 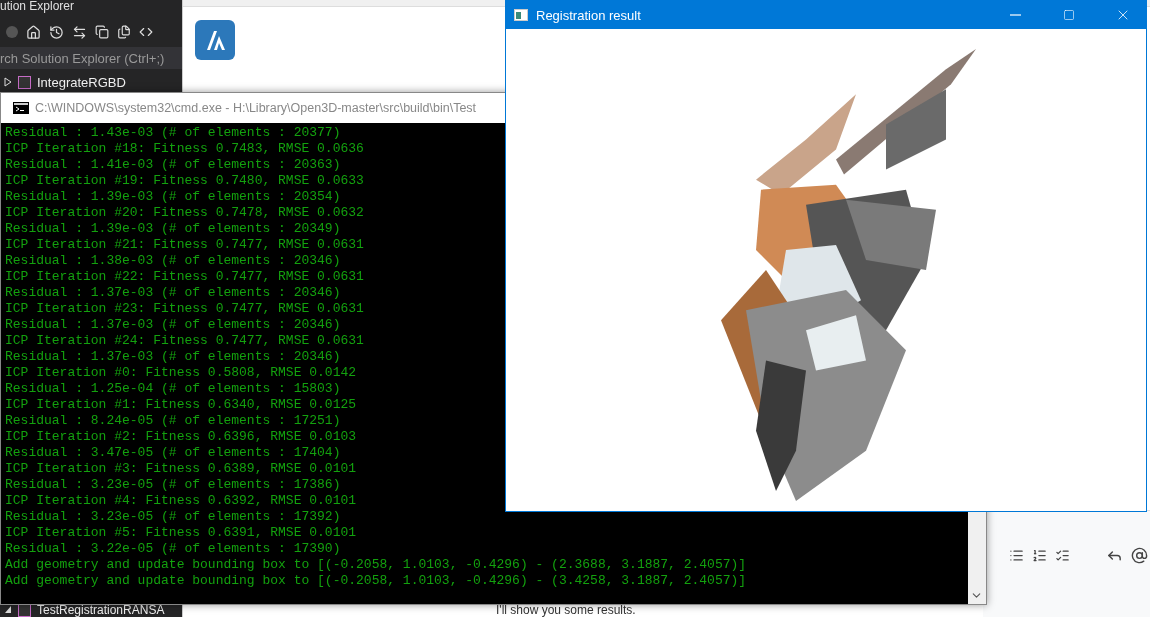 What do you see at coordinates (91, 82) in the screenshot?
I see `tree-item: IntegrateRGBD` at bounding box center [91, 82].